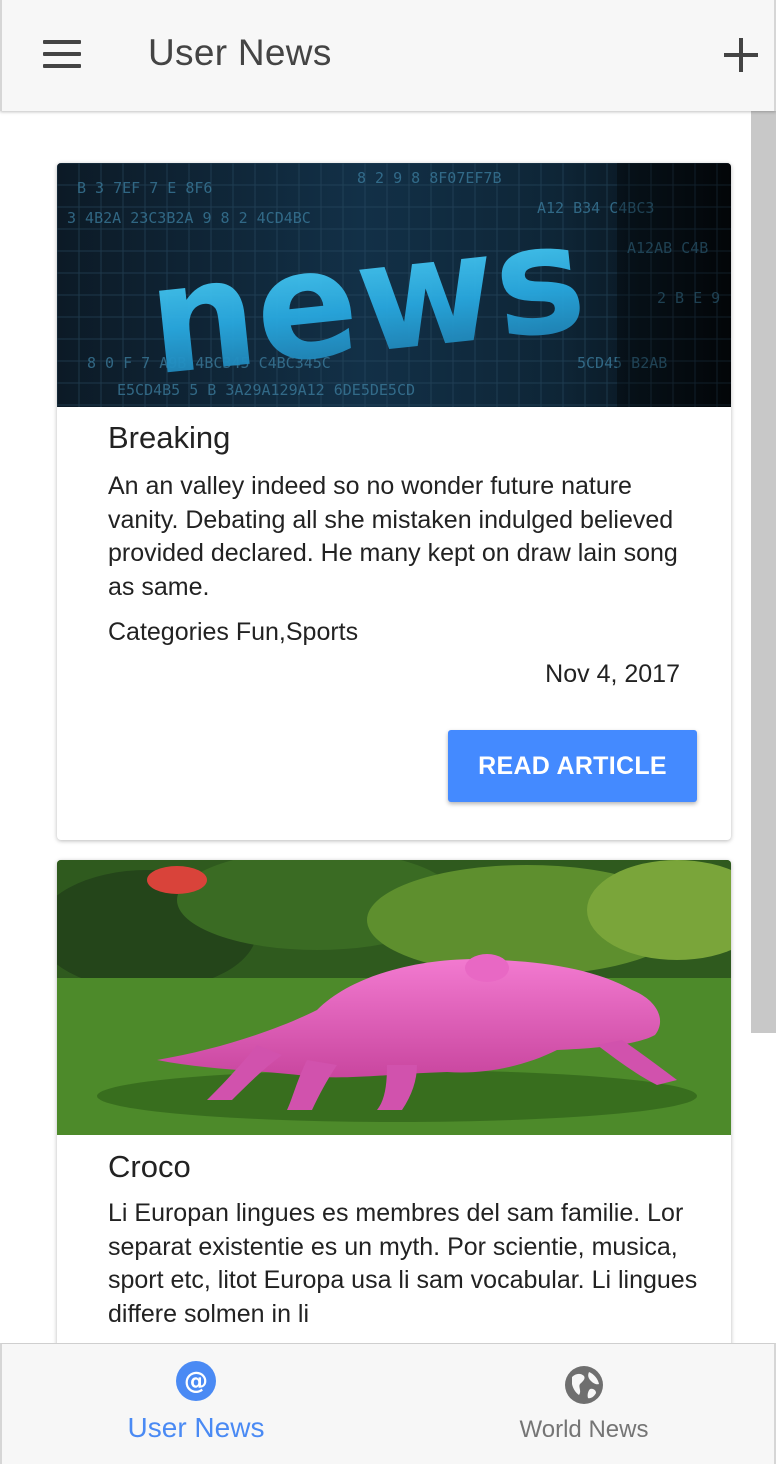 This screenshot has width=776, height=1464. What do you see at coordinates (62, 56) in the screenshot?
I see `hamburger-menu-icon` at bounding box center [62, 56].